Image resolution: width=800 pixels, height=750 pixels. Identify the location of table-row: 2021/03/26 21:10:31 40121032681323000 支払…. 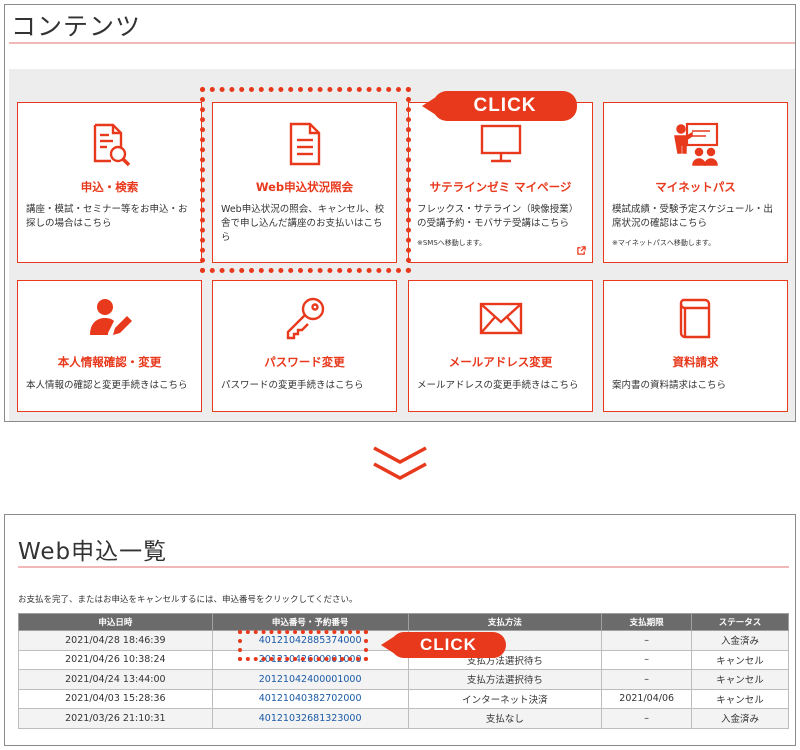
(403, 718).